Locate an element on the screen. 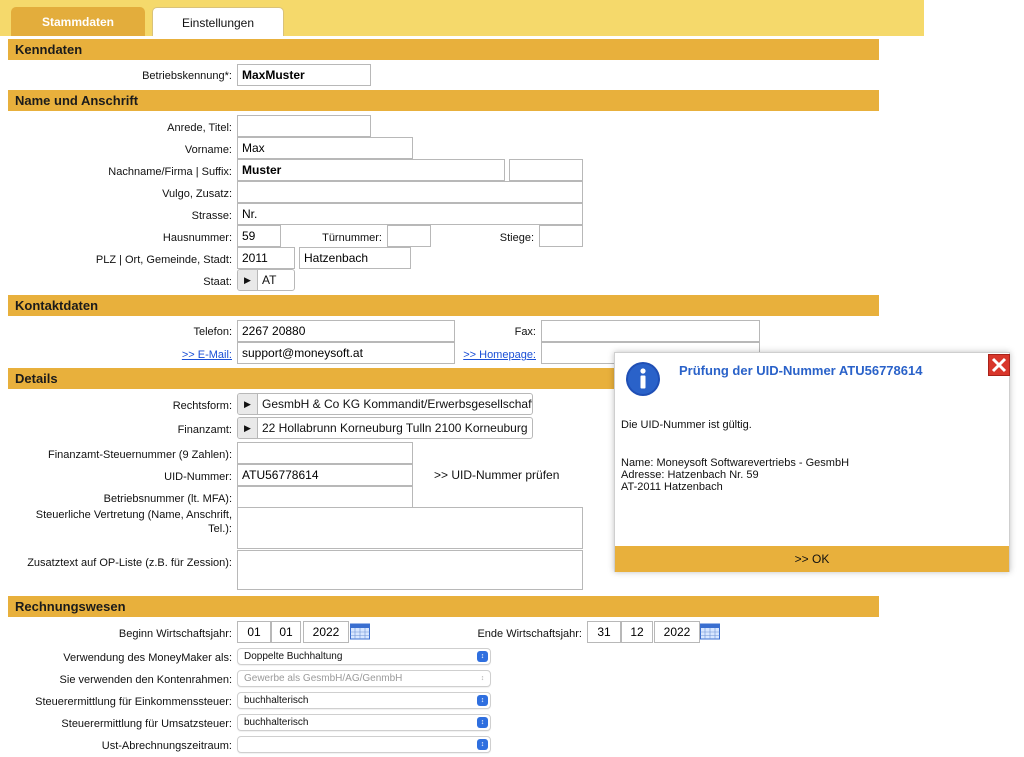 This screenshot has width=1024, height=757. kontenrahmen-label: Sie verwenden den Kontenrahmen: is located at coordinates (145, 680).